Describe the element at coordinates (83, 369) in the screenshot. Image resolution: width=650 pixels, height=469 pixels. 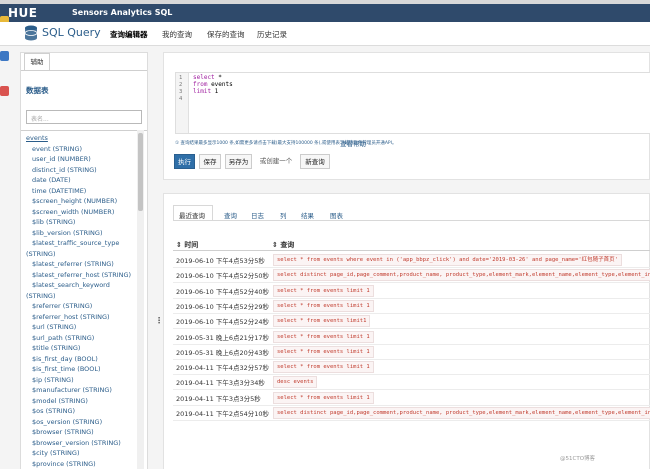
I see `column-item: $is_first_time (BOOL)` at that location.